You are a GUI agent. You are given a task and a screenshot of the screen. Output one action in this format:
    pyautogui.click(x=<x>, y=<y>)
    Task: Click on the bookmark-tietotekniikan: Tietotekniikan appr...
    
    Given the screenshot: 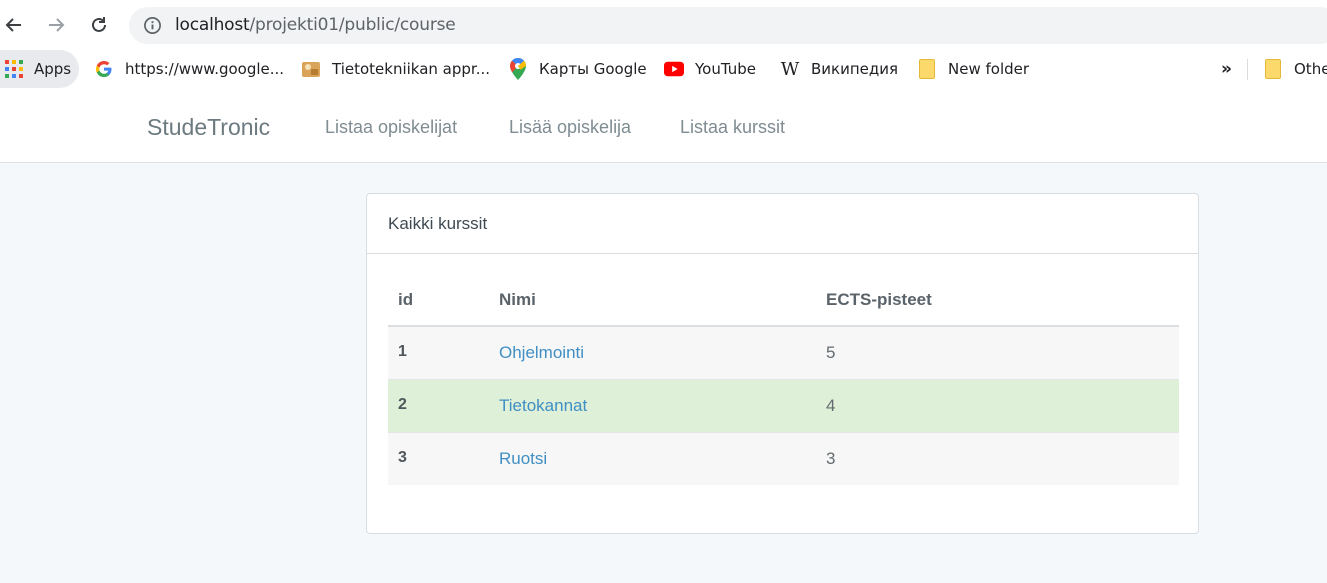 What is the action you would take?
    pyautogui.click(x=395, y=69)
    